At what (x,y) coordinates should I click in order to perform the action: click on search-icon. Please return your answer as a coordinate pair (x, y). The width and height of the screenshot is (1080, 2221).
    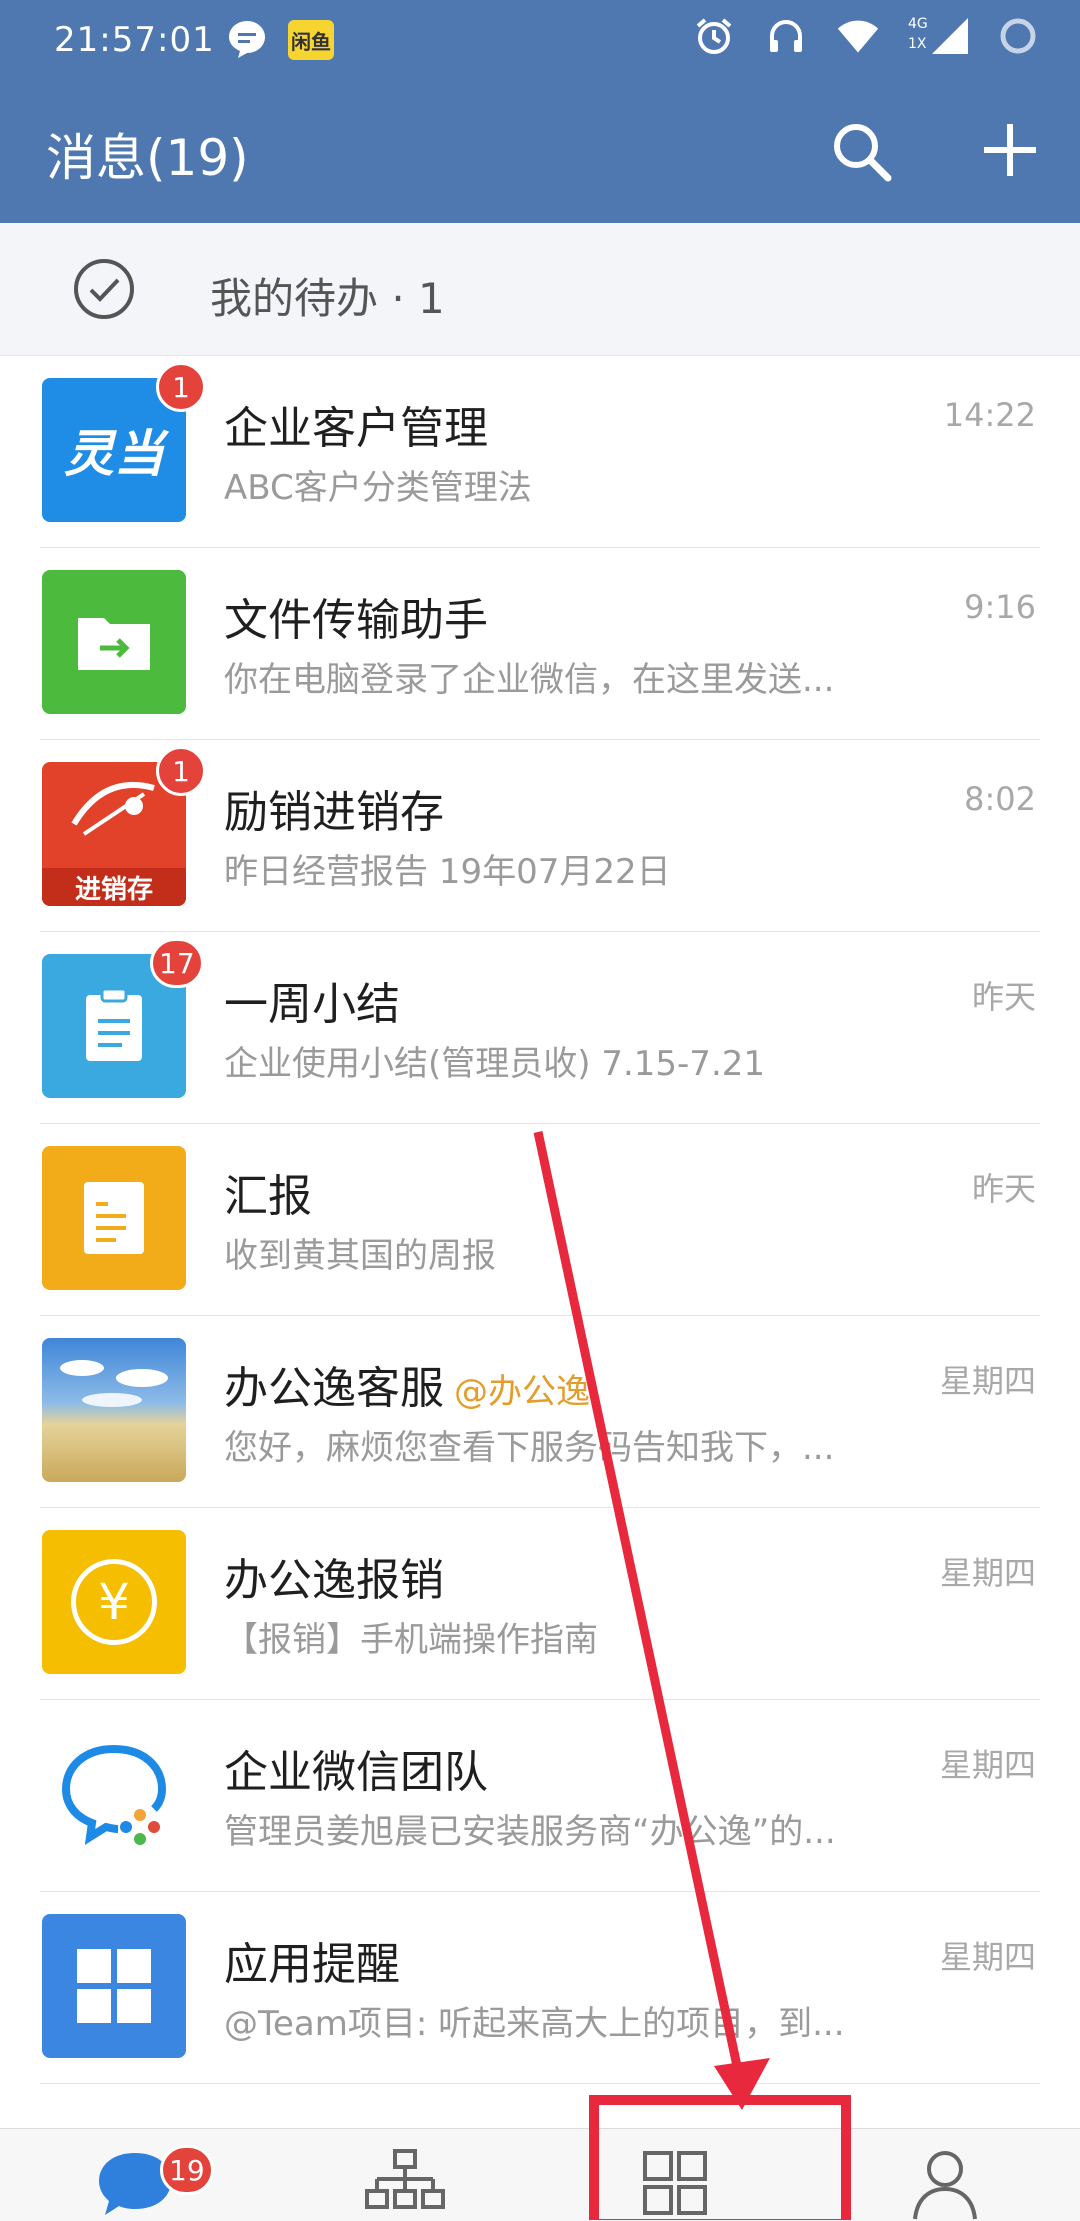
    Looking at the image, I should click on (863, 153).